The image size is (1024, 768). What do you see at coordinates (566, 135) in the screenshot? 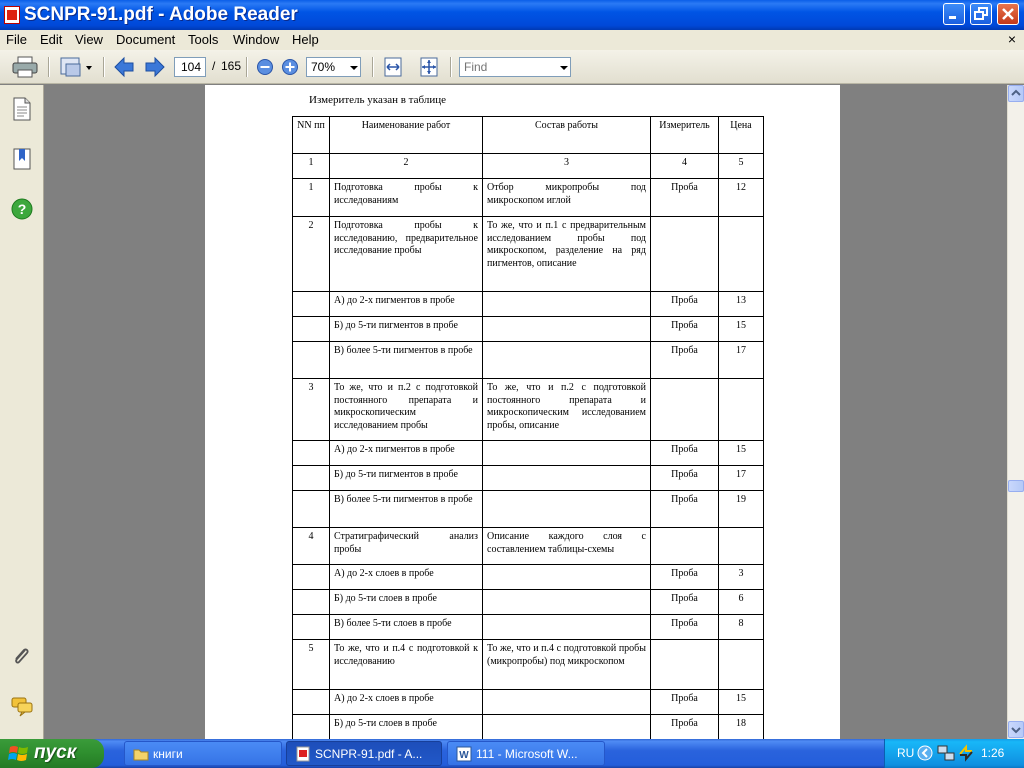
I see `header-work-content: Состав работы` at bounding box center [566, 135].